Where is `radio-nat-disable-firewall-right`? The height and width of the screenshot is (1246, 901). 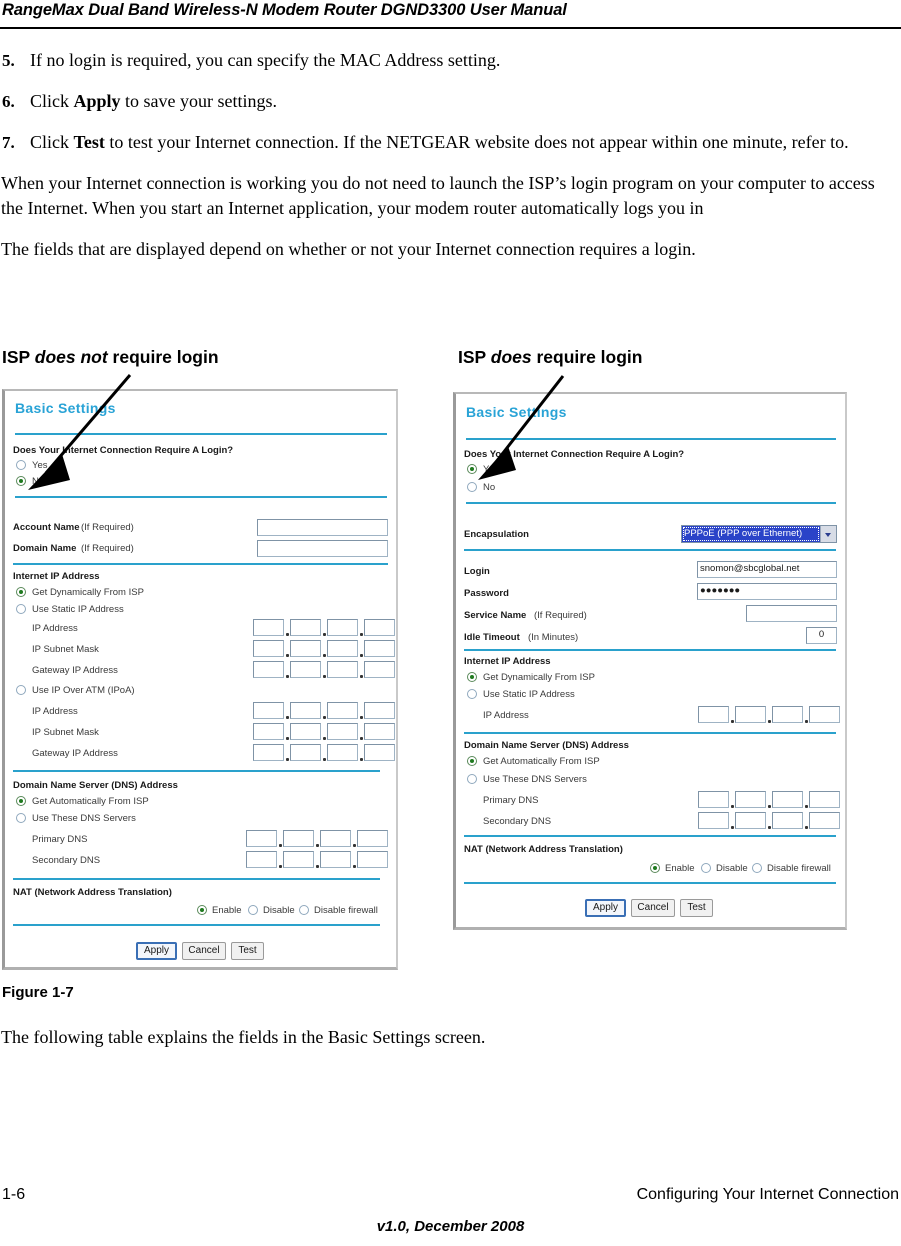 radio-nat-disable-firewall-right is located at coordinates (757, 868).